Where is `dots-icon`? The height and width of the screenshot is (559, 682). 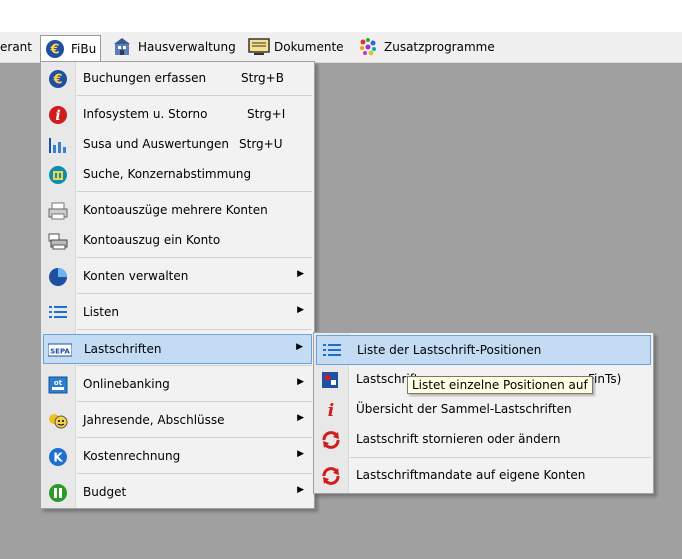
dots-icon is located at coordinates (368, 47).